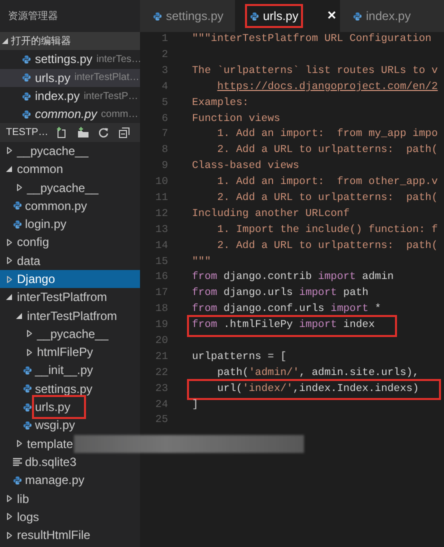 The height and width of the screenshot is (547, 444). I want to click on file-name: __init__.py, so click(64, 371).